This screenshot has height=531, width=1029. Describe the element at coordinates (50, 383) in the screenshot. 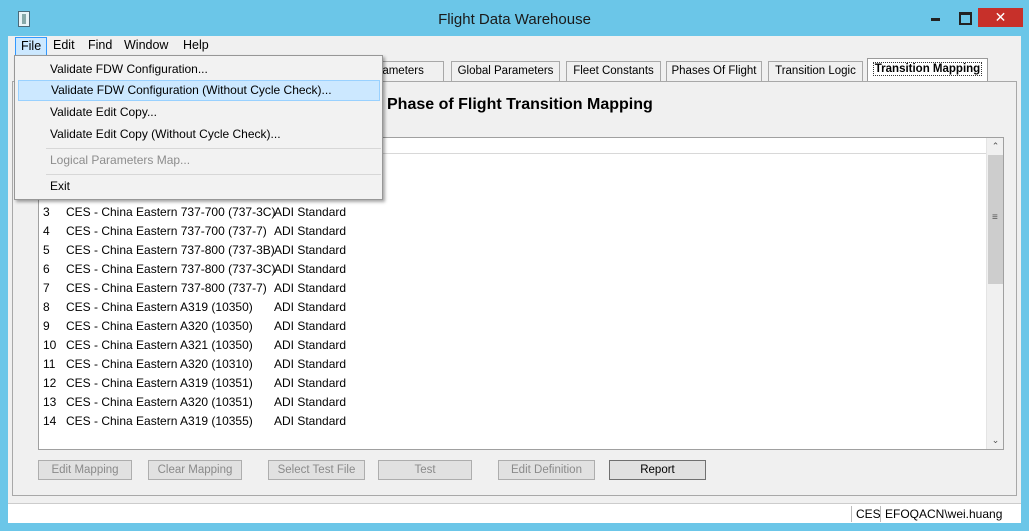

I see `row-number: 12` at that location.